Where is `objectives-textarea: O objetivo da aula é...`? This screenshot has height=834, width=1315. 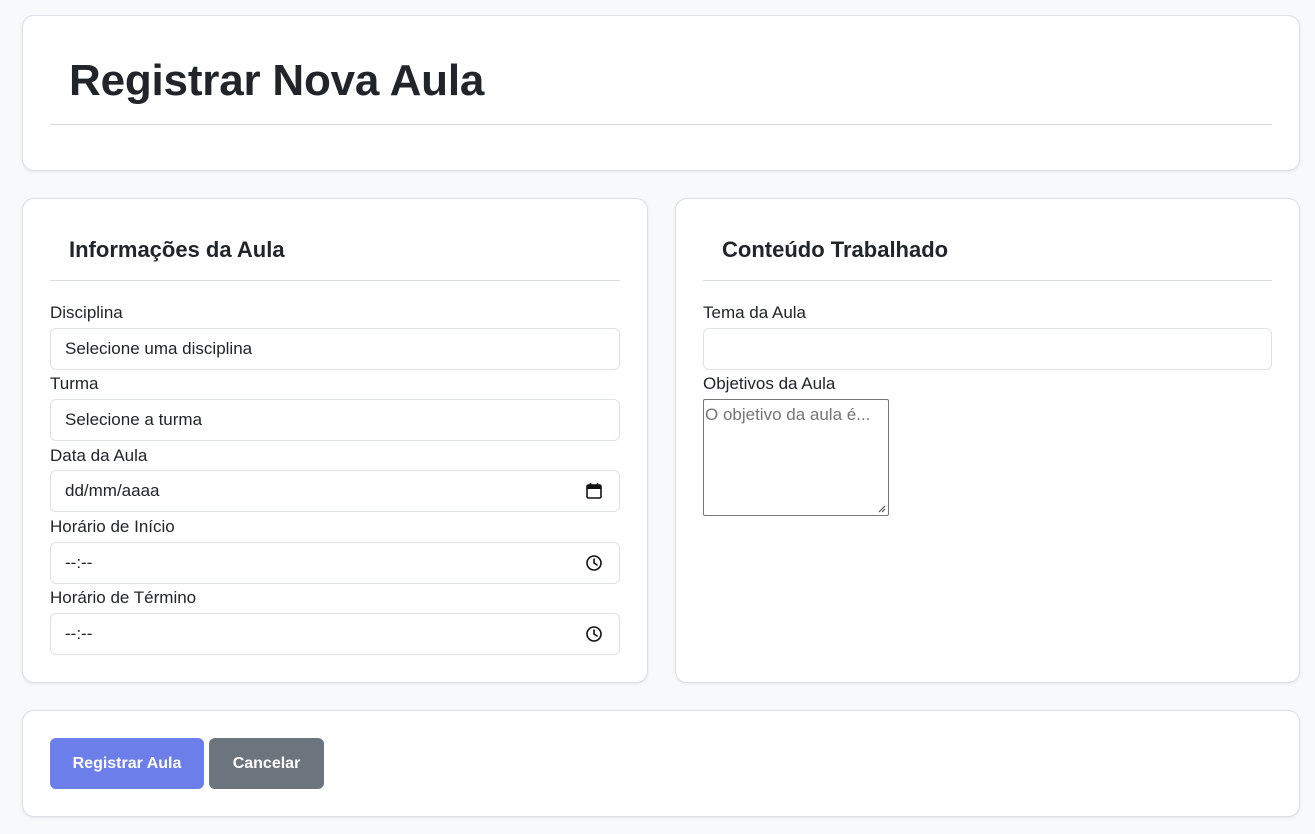
objectives-textarea: O objetivo da aula é... is located at coordinates (796, 457).